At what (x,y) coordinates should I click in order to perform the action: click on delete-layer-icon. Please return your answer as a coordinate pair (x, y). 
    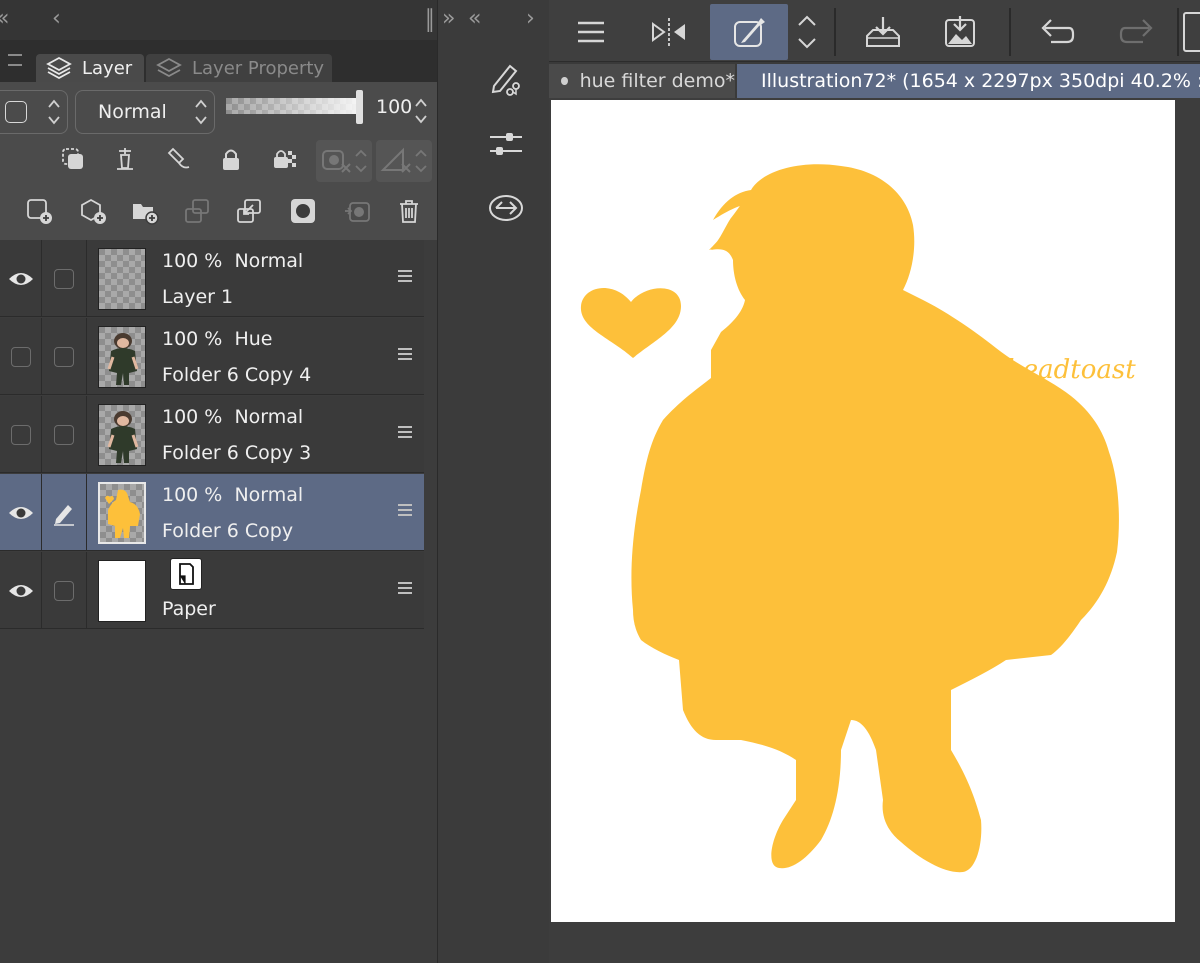
    Looking at the image, I should click on (409, 211).